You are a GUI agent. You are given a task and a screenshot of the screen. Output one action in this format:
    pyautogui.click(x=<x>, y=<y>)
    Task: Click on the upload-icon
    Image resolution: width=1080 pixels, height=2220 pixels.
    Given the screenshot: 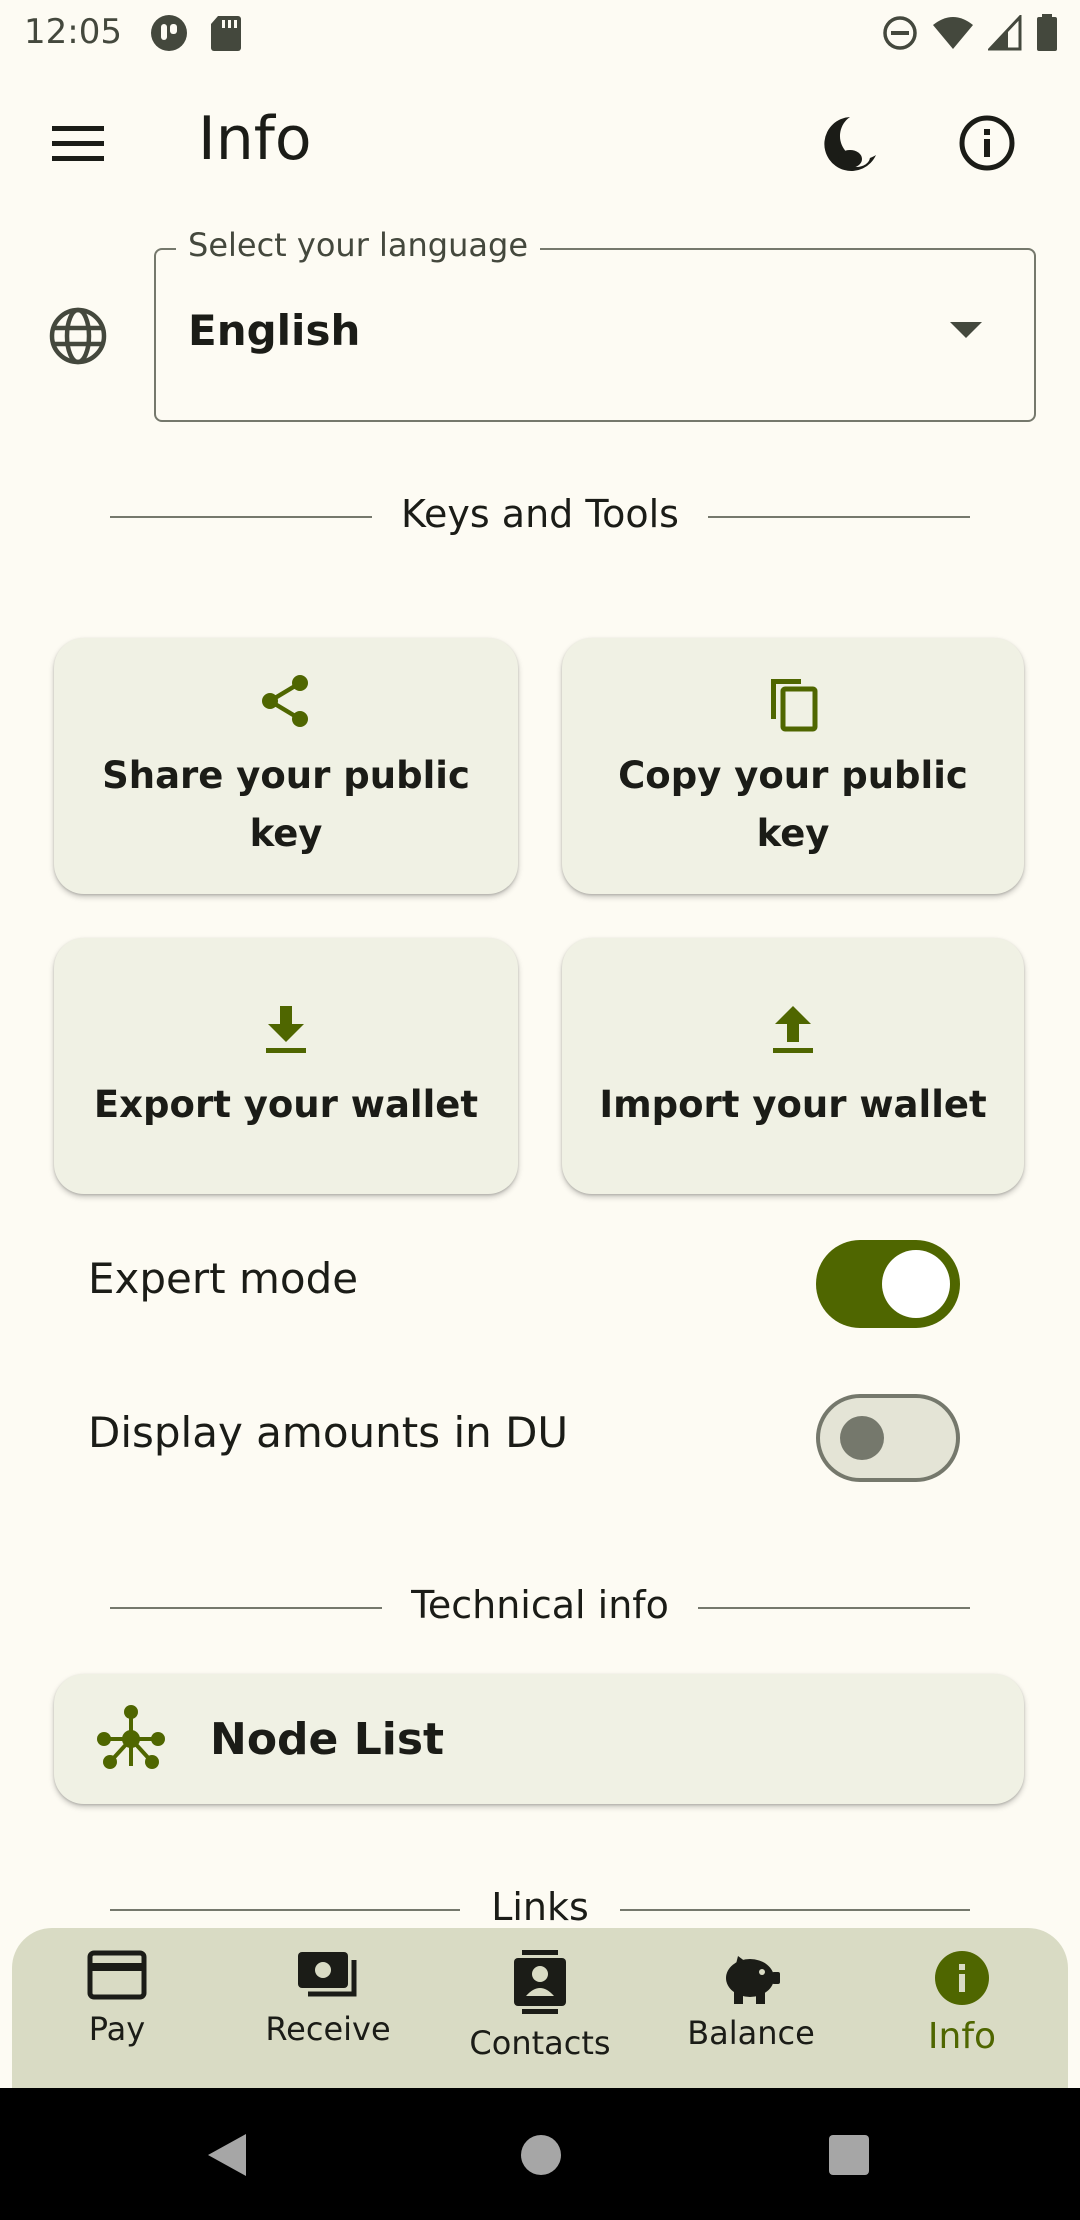 What is the action you would take?
    pyautogui.click(x=793, y=1029)
    